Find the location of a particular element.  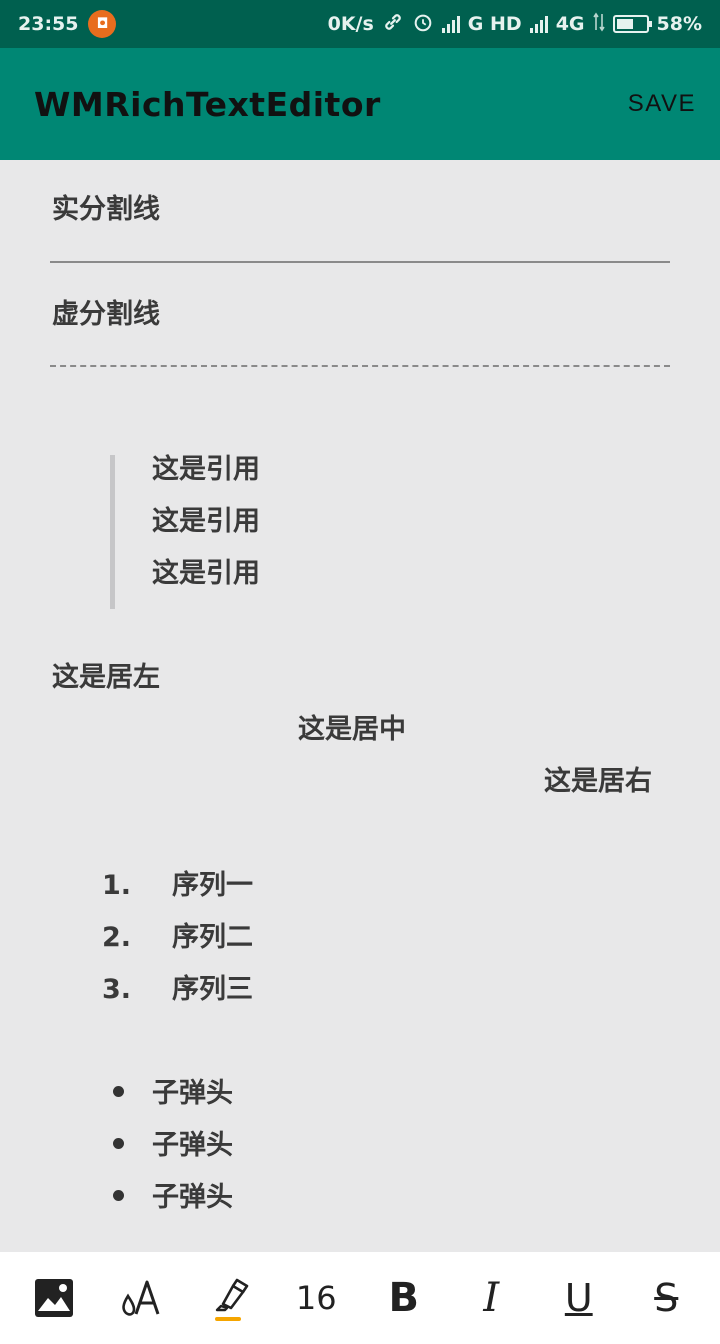

app-title: WMRichTextEditor is located at coordinates (207, 104).